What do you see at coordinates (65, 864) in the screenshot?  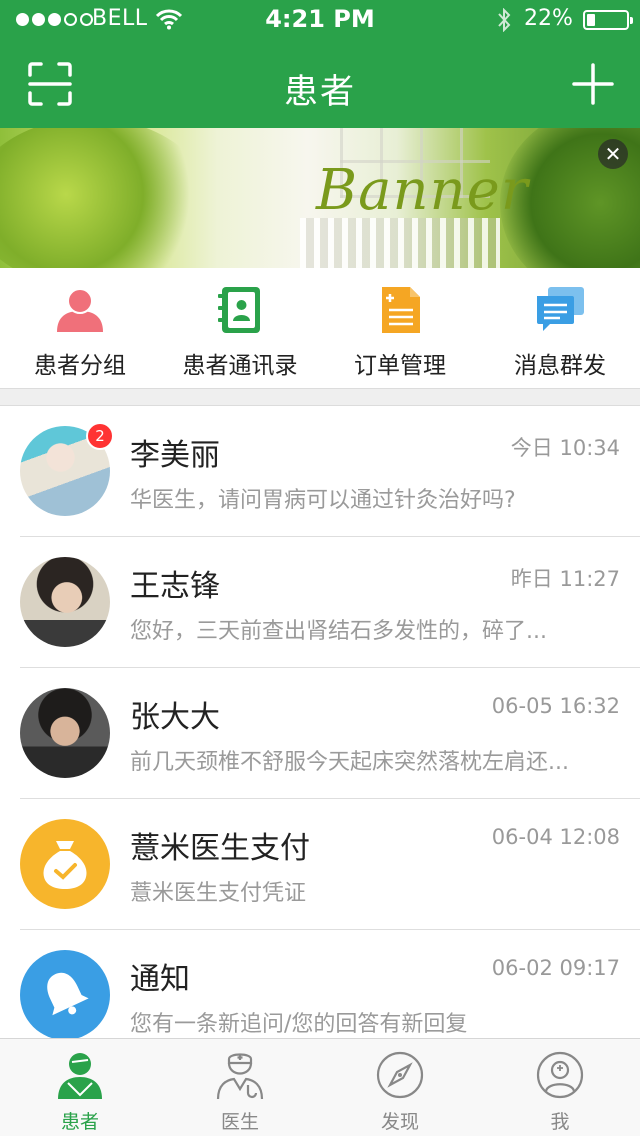 I see `money-bag-icon` at bounding box center [65, 864].